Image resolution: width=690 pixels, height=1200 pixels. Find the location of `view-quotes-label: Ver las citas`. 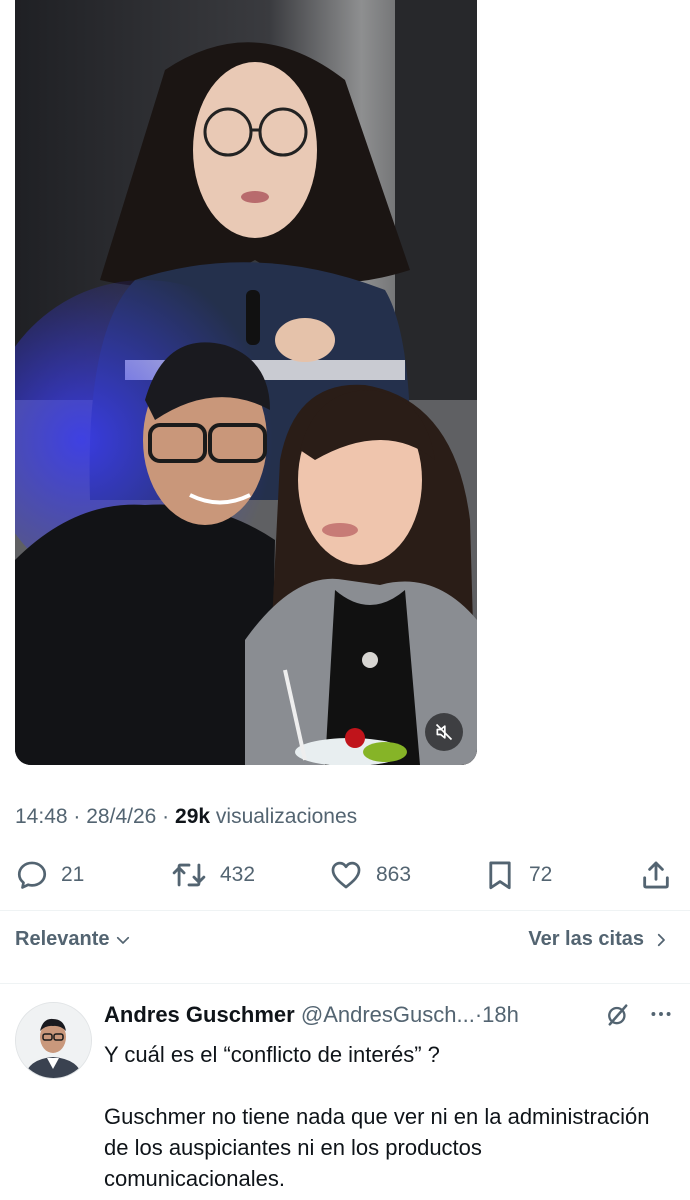

view-quotes-label: Ver las citas is located at coordinates (586, 939).